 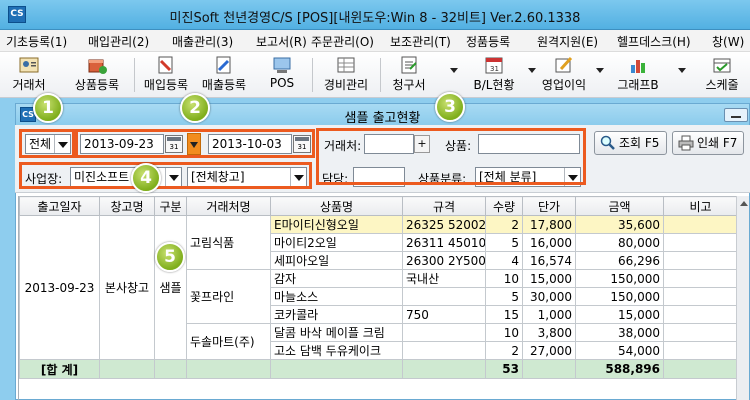 What do you see at coordinates (166, 75) in the screenshot?
I see `toolbar-purchase-button: 매입등록` at bounding box center [166, 75].